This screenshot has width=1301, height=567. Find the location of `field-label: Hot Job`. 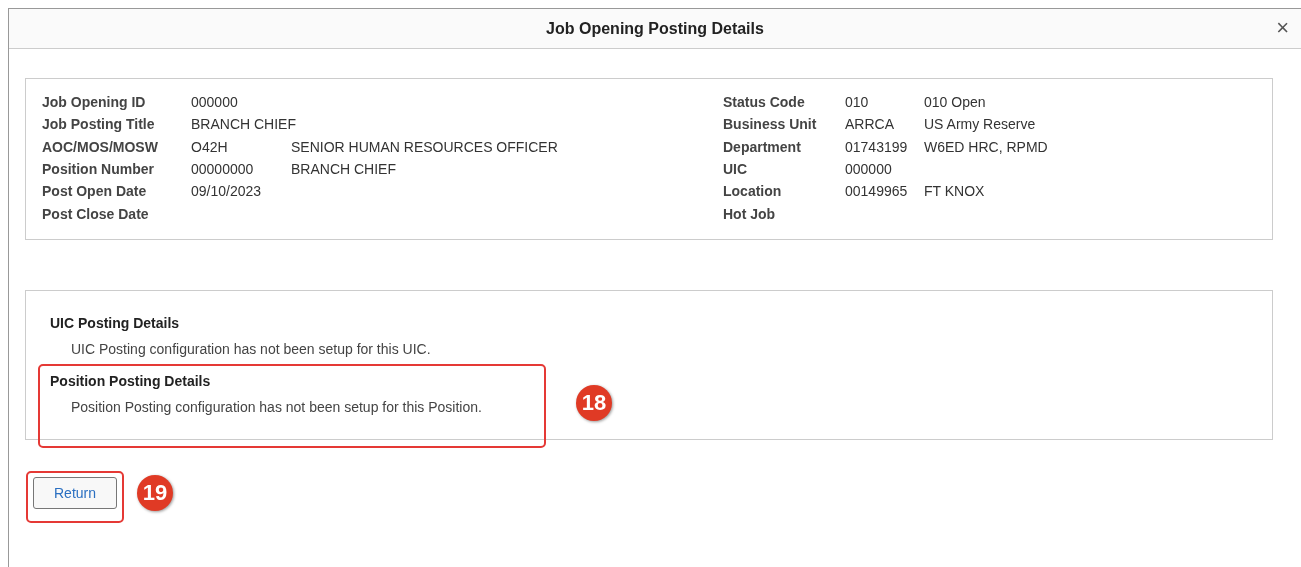

field-label: Hot Job is located at coordinates (750, 213).